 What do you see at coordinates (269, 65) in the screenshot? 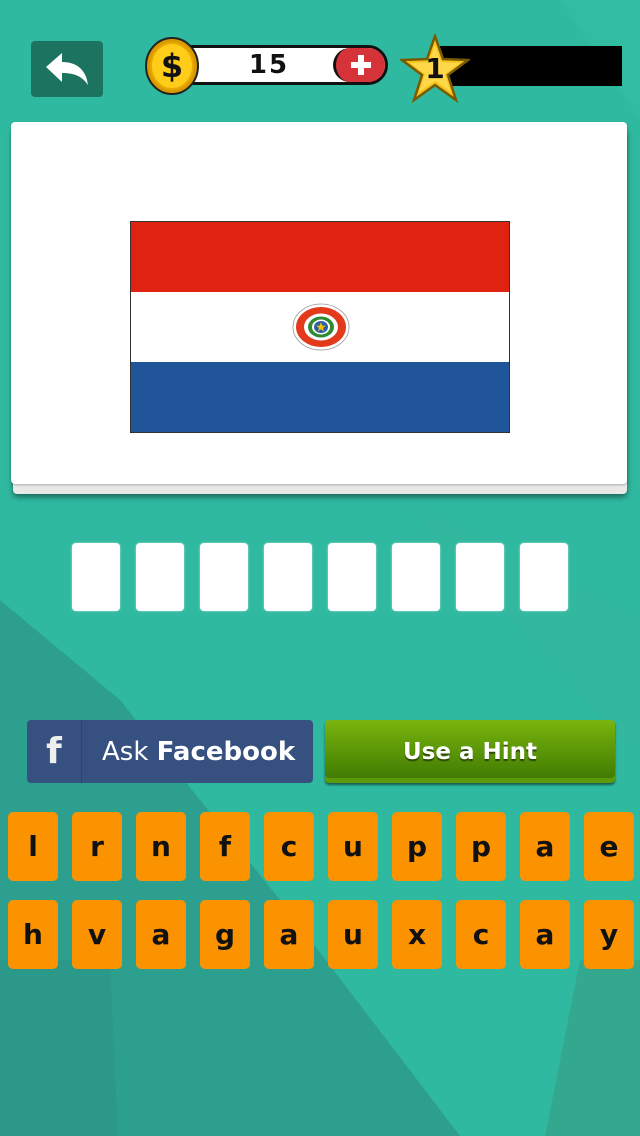
I see `coin-count: 15` at bounding box center [269, 65].